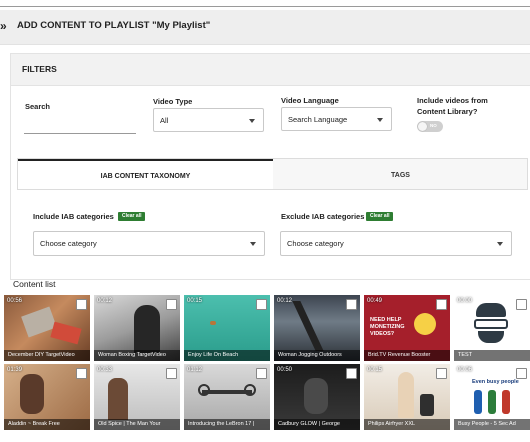  Describe the element at coordinates (137, 424) in the screenshot. I see `video-title: Old Spice | The Man Your` at that location.